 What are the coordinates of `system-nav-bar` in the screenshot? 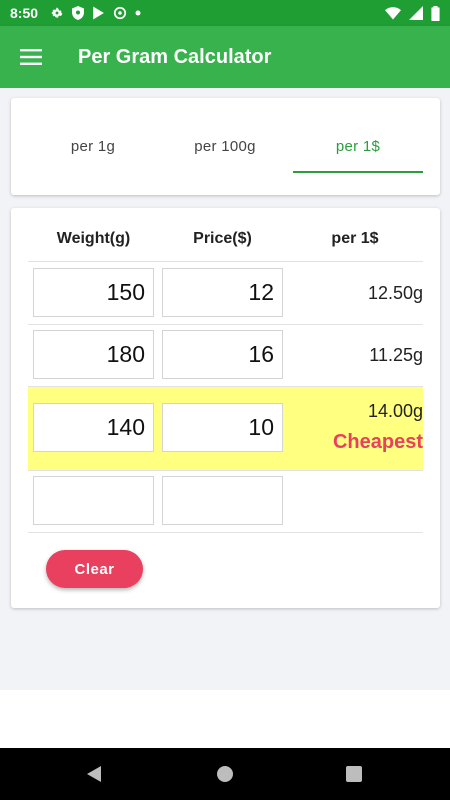 It's located at (225, 774).